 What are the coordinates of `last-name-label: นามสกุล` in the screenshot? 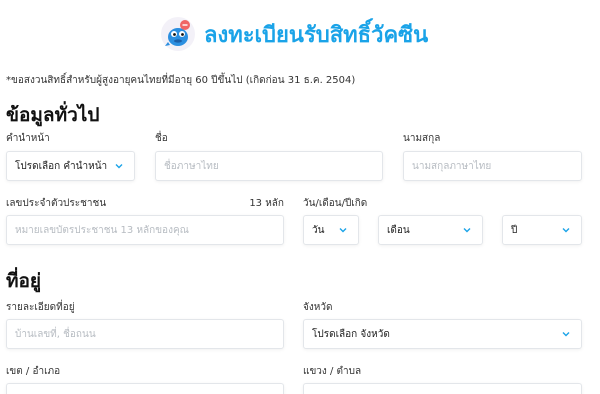 It's located at (422, 138).